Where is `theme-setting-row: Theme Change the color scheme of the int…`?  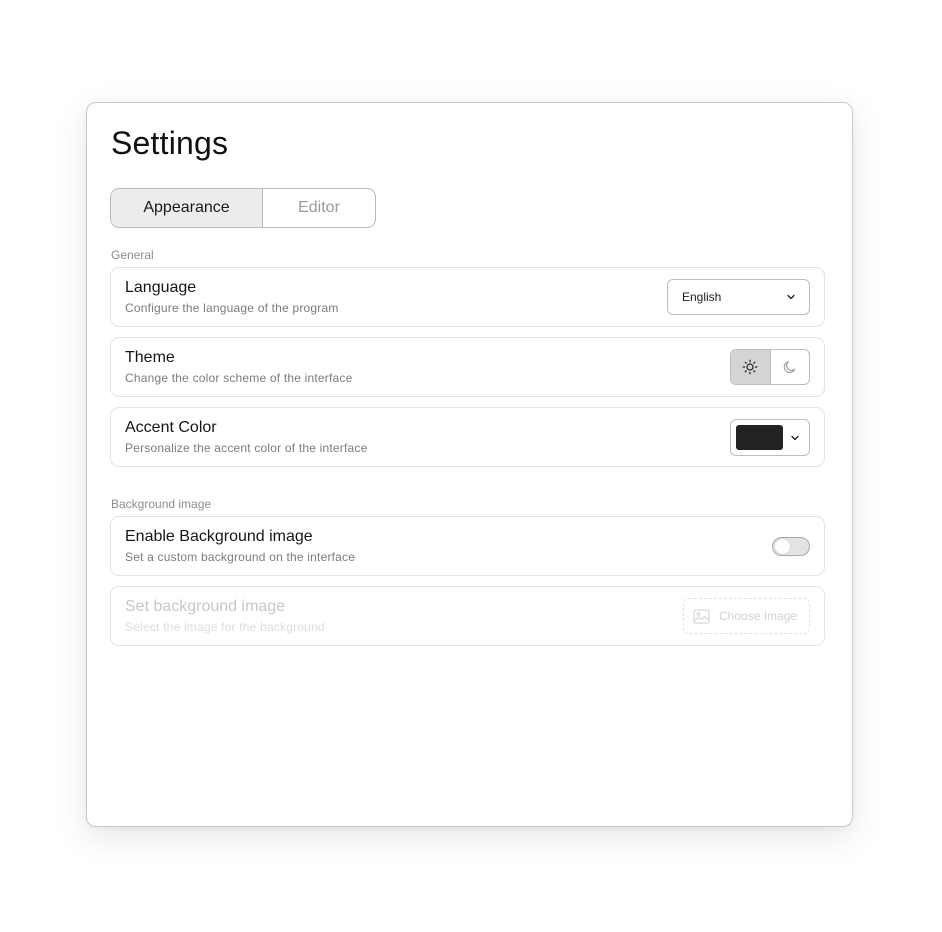 theme-setting-row: Theme Change the color scheme of the int… is located at coordinates (467, 367).